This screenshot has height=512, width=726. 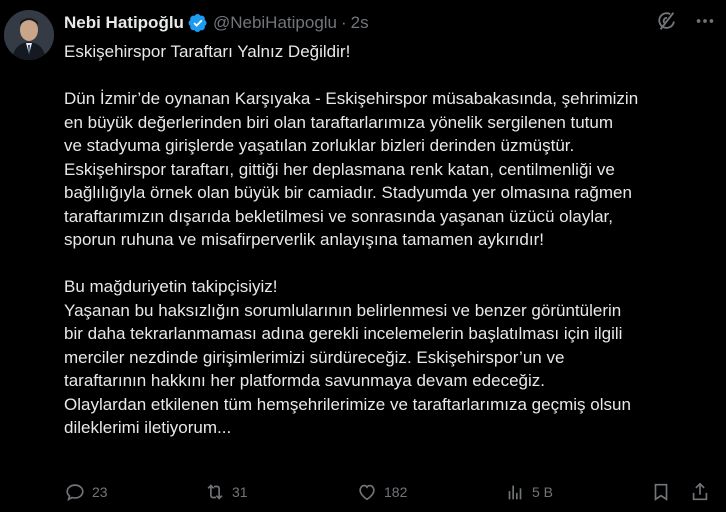 I want to click on like-icon, so click(x=367, y=492).